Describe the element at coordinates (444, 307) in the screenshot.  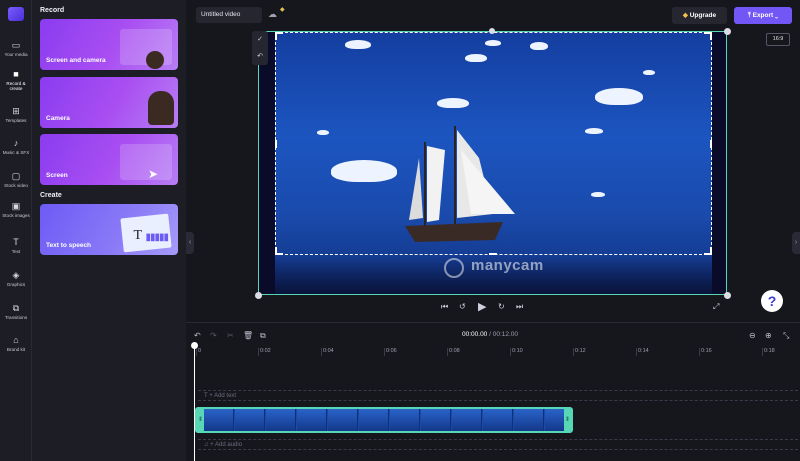
I see `skip-back-icon: ⏮` at that location.